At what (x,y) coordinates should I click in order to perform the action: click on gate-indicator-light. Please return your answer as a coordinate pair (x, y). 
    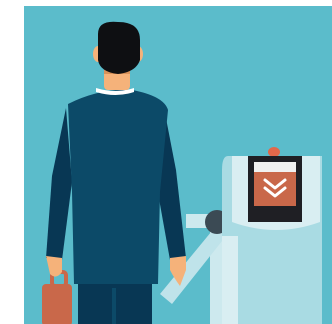
    Looking at the image, I should click on (274, 152).